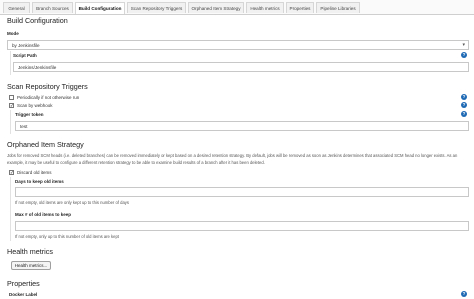 This screenshot has width=474, height=299. I want to click on mode-label: Mode, so click(13, 33).